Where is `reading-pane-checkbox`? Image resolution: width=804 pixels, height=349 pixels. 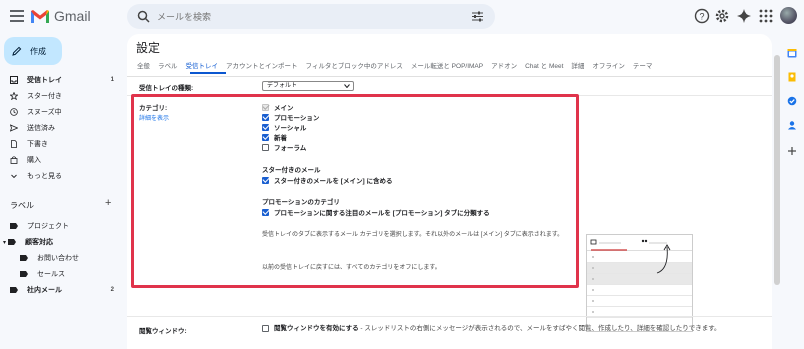 reading-pane-checkbox is located at coordinates (265, 328).